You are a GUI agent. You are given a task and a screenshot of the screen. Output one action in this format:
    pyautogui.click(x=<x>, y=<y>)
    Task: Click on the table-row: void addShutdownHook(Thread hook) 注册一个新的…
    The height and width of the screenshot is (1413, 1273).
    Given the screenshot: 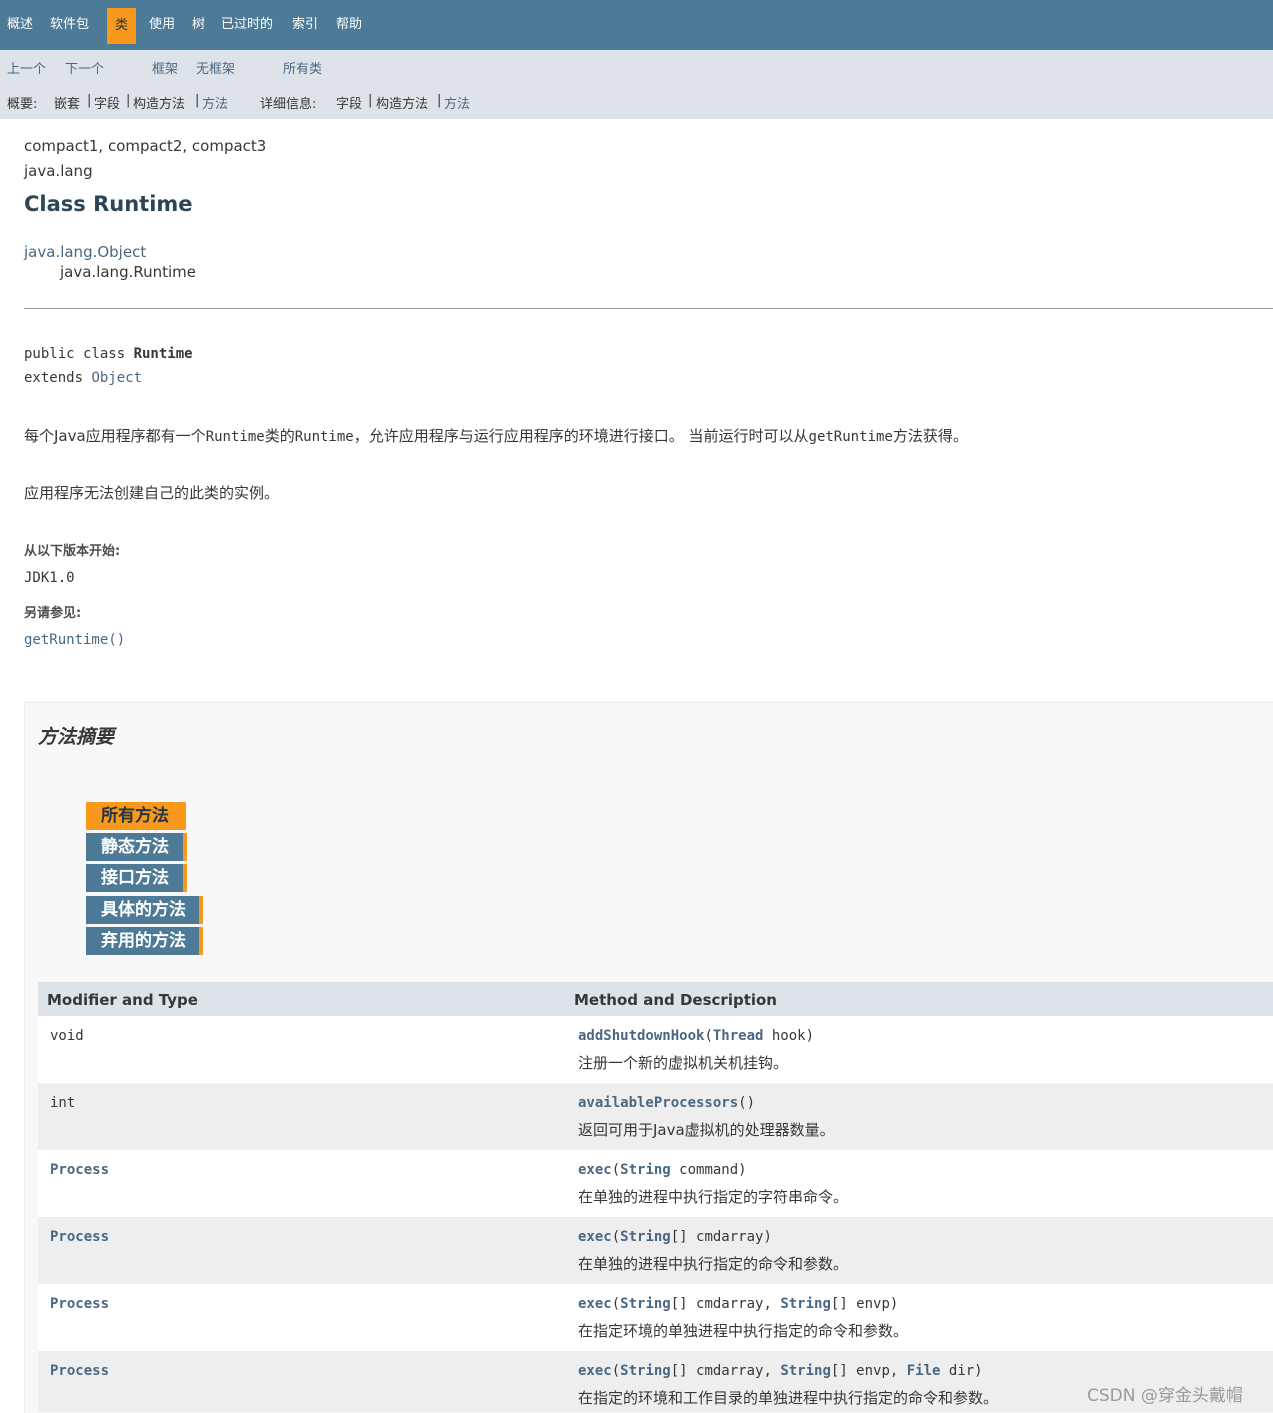 What is the action you would take?
    pyautogui.click(x=655, y=1049)
    